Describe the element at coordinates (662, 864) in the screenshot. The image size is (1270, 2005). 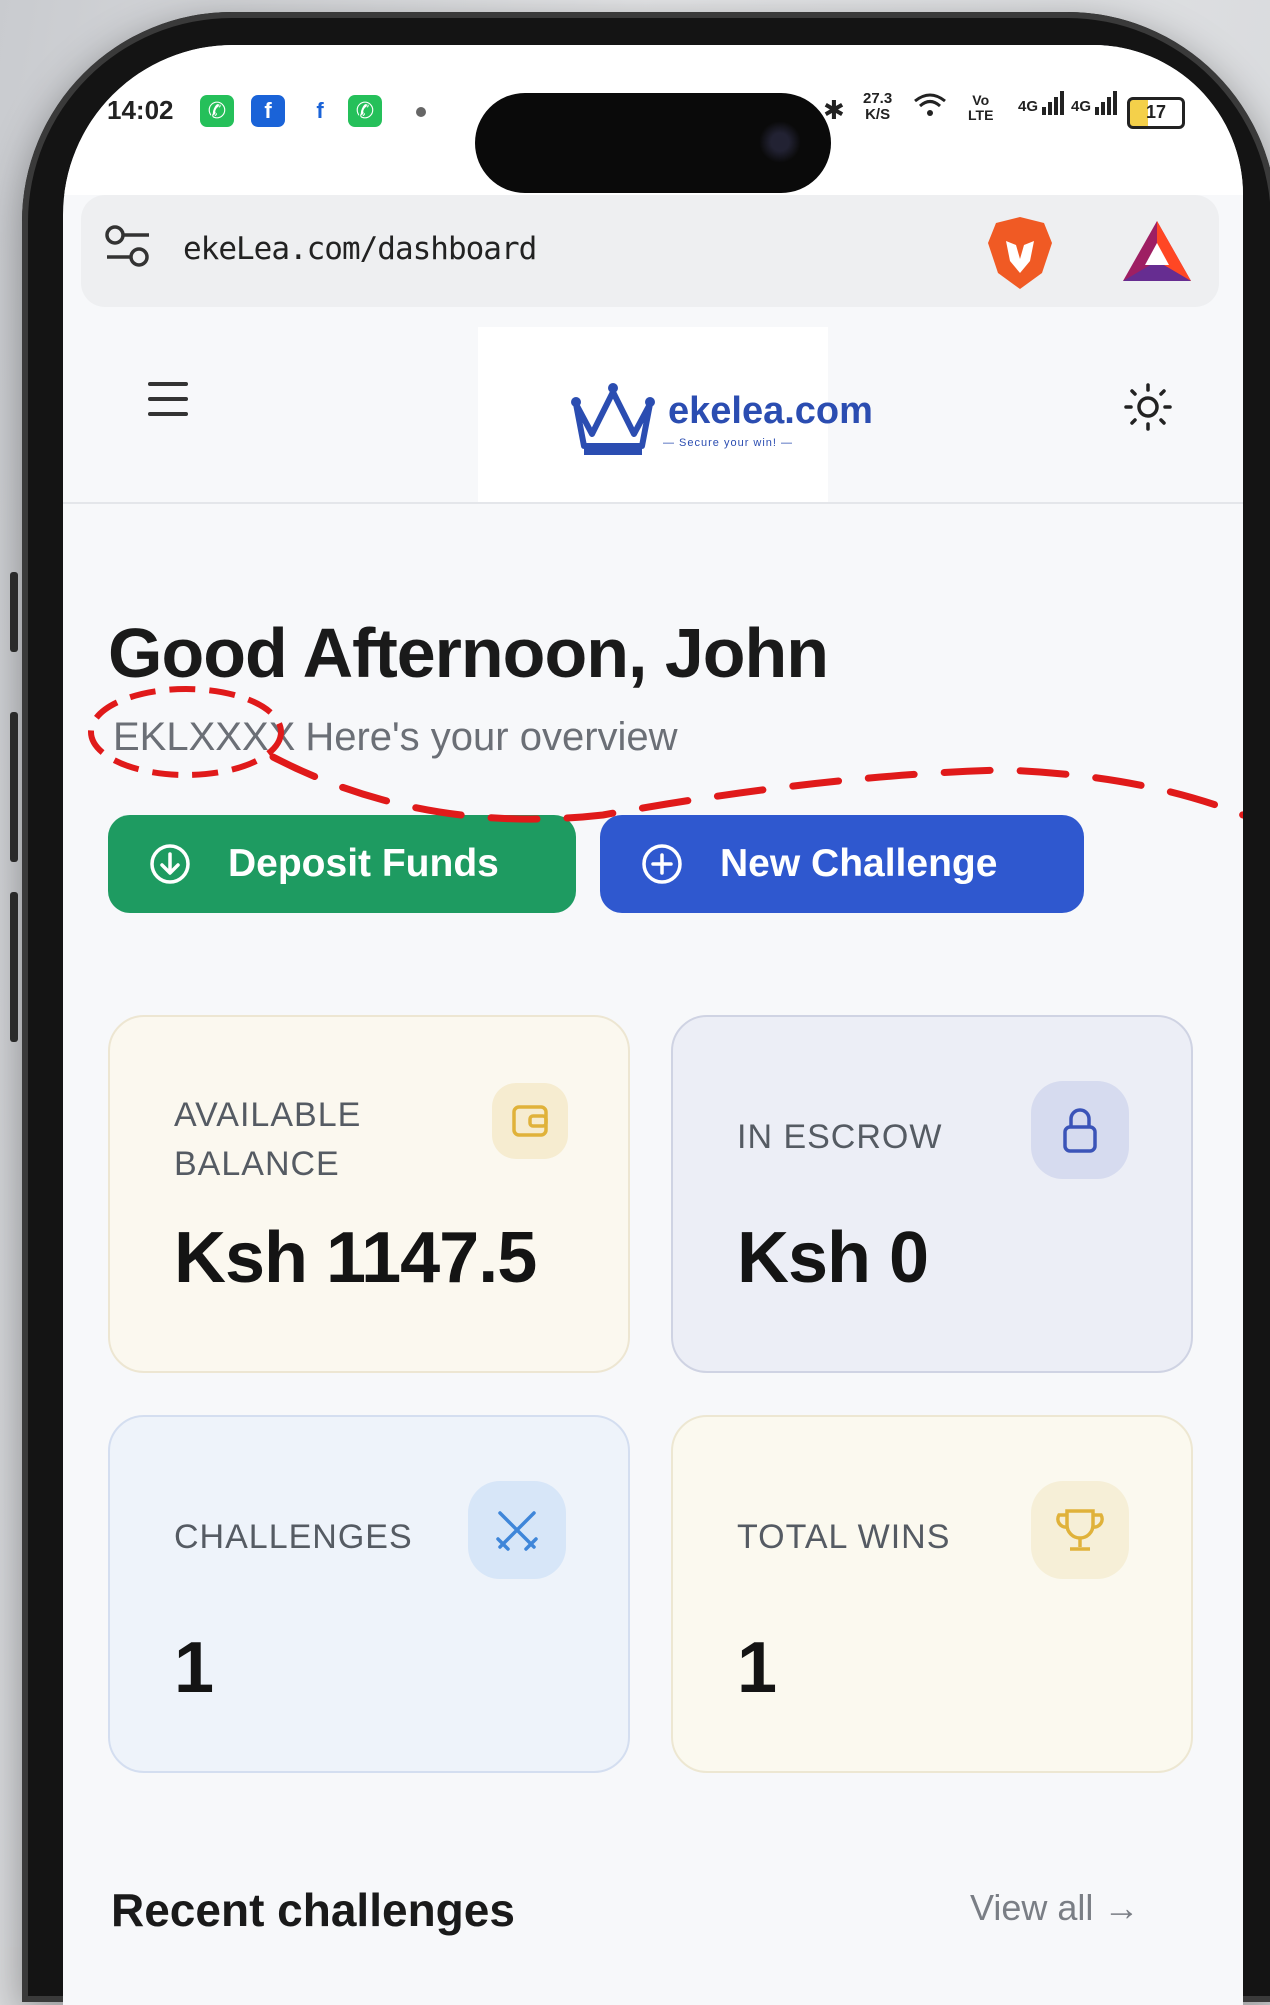
I see `plus-circle-icon` at that location.